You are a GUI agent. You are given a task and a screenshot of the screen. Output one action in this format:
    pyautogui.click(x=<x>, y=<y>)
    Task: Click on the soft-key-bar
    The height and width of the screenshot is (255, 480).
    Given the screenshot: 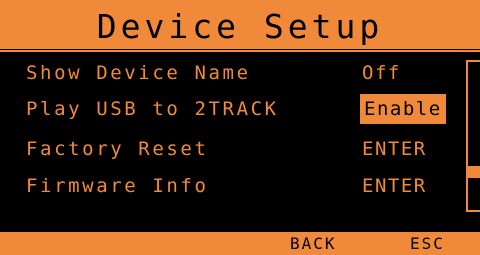 What is the action you would take?
    pyautogui.click(x=240, y=243)
    